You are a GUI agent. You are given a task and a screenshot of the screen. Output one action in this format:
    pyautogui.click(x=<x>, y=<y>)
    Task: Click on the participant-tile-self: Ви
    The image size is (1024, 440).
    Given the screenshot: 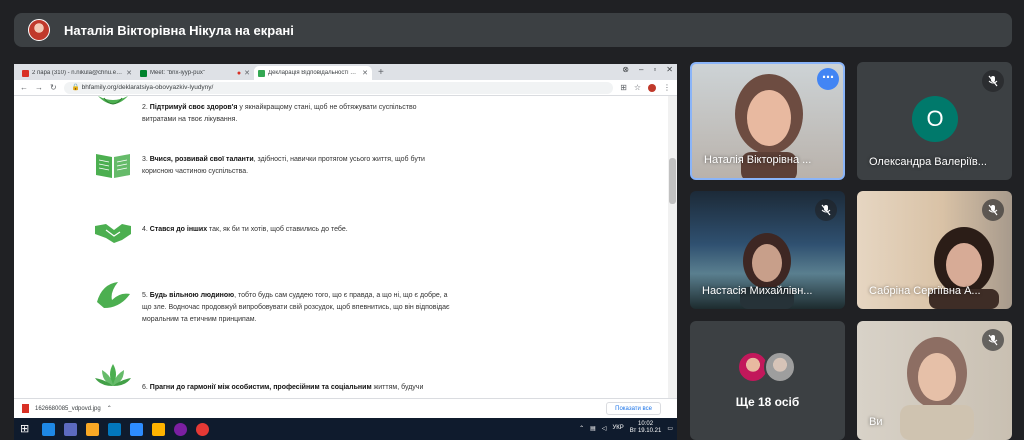 What is the action you would take?
    pyautogui.click(x=934, y=380)
    